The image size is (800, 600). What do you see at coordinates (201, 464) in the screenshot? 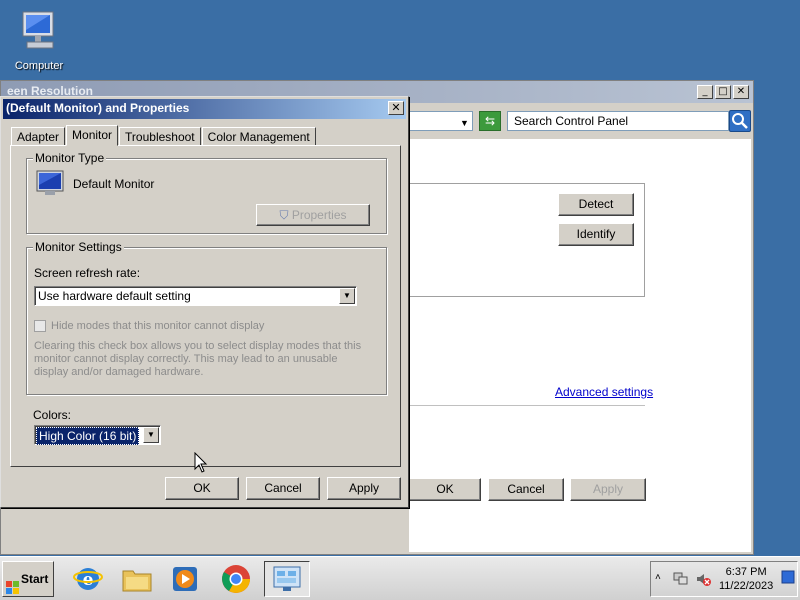
I see `mouse-cursor-icon` at bounding box center [201, 464].